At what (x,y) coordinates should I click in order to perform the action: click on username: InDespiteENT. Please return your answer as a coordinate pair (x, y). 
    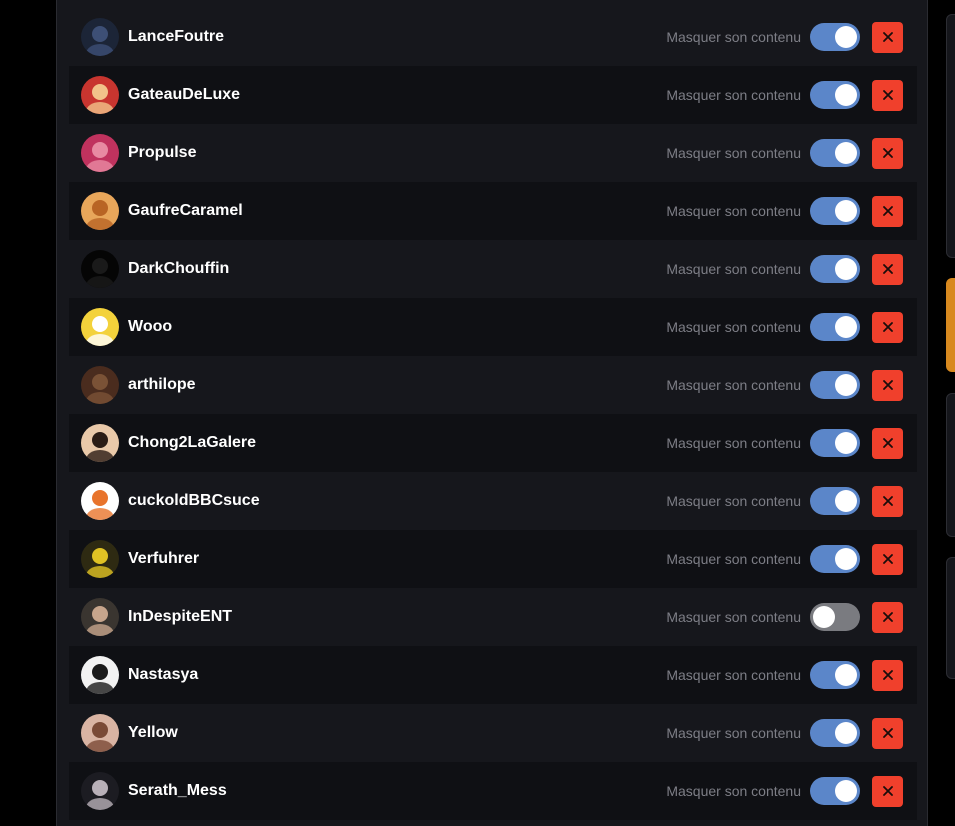
    Looking at the image, I should click on (397, 617).